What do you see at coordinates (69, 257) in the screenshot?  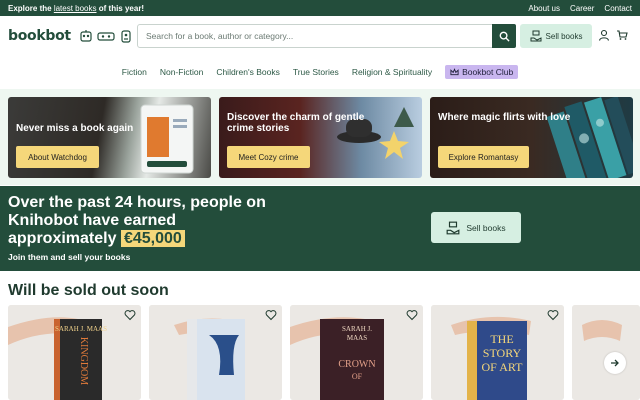 I see `earnings-subtext: Join them and sell your books` at bounding box center [69, 257].